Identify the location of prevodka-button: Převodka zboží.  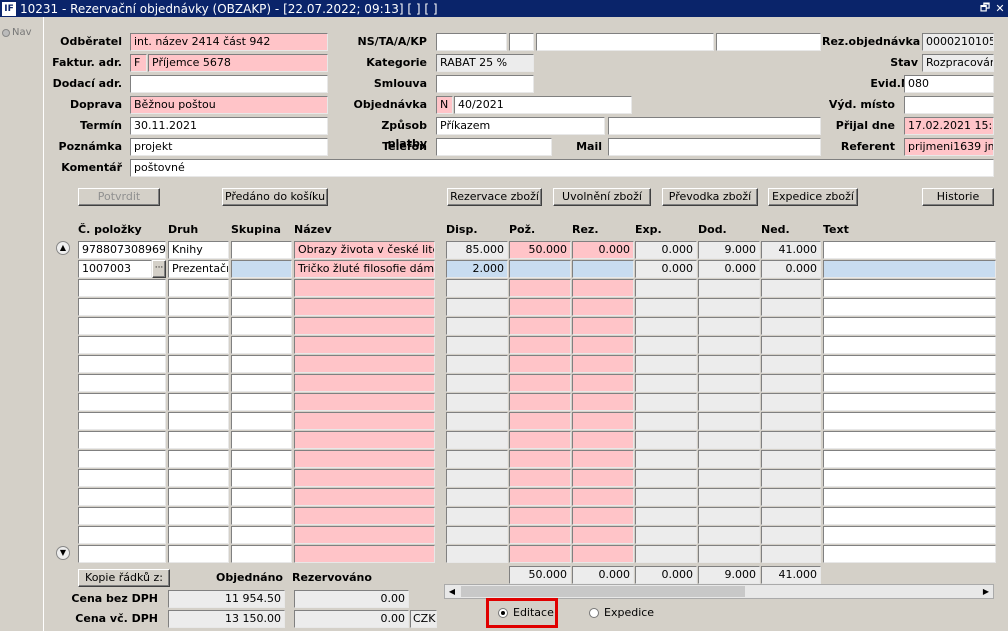
(710, 197).